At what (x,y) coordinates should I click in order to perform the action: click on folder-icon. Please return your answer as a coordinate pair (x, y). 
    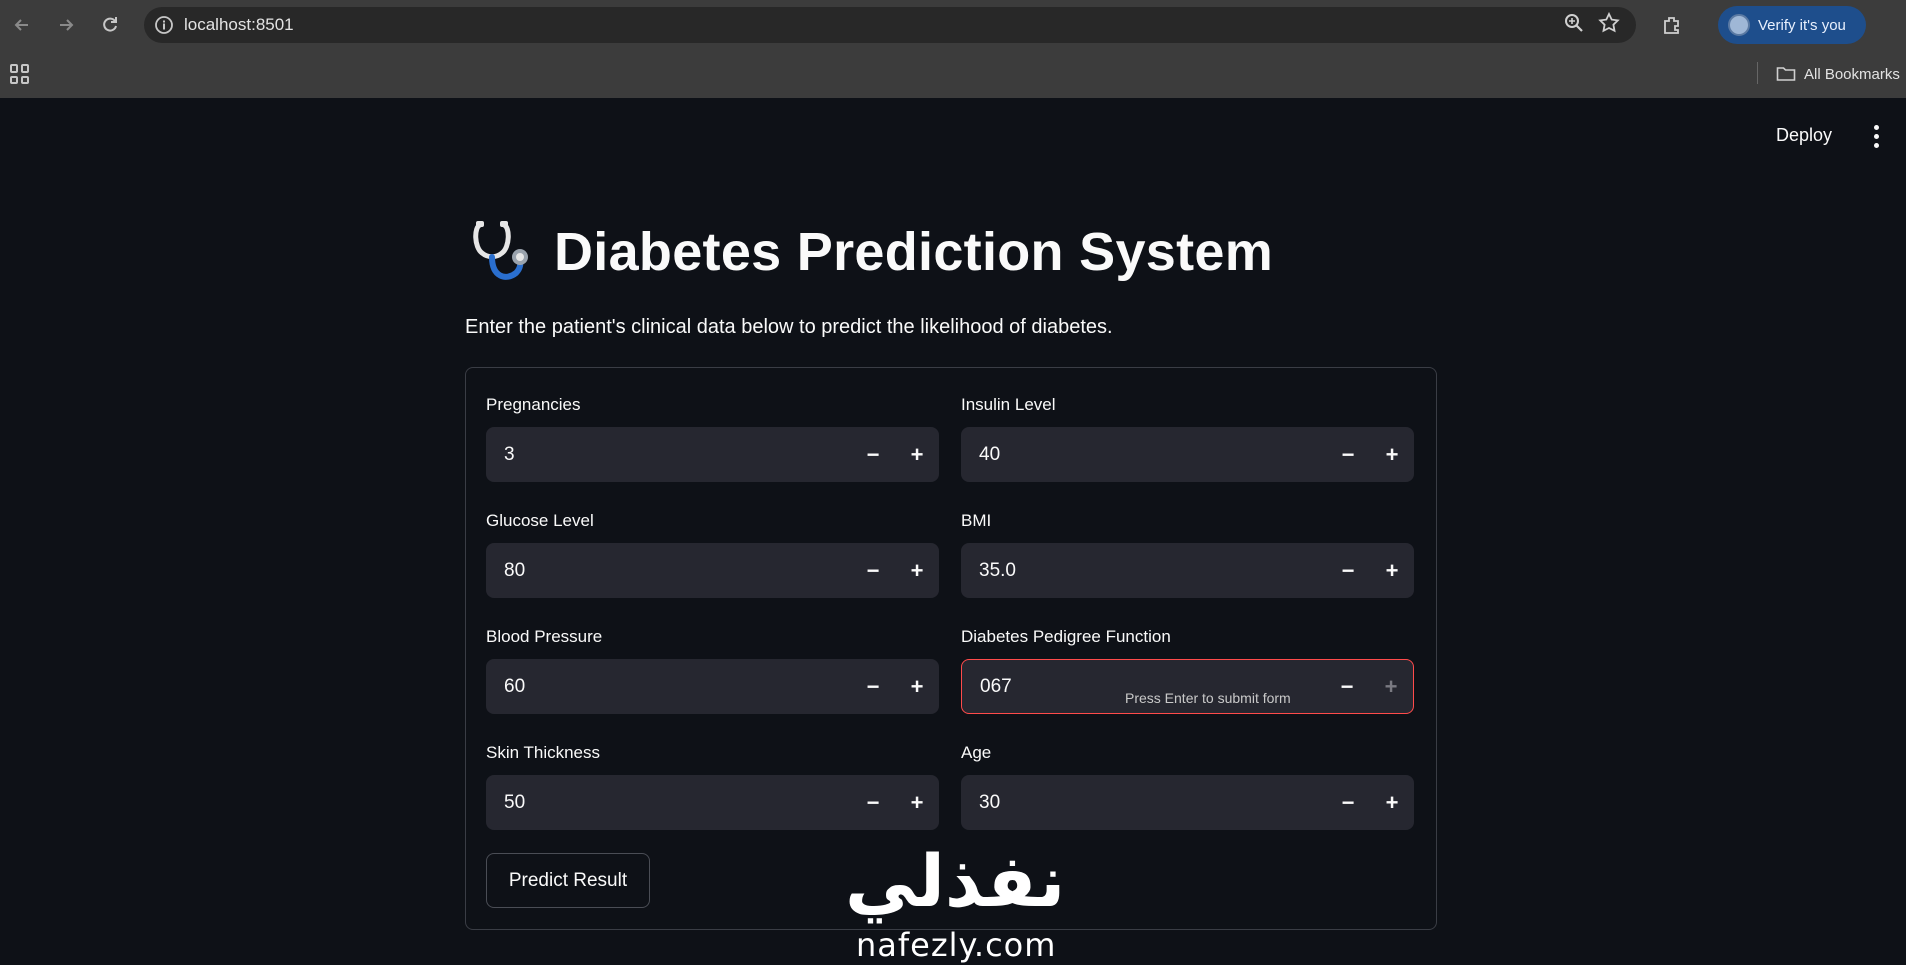
    Looking at the image, I should click on (1786, 74).